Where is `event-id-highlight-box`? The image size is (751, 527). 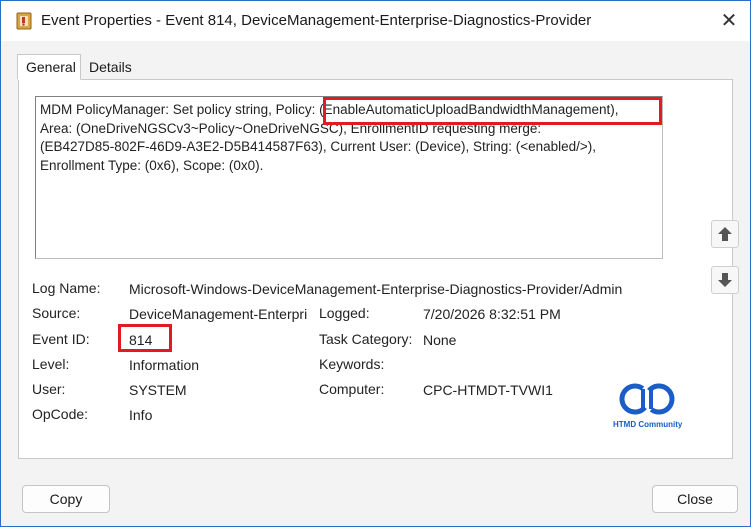
event-id-highlight-box is located at coordinates (145, 338).